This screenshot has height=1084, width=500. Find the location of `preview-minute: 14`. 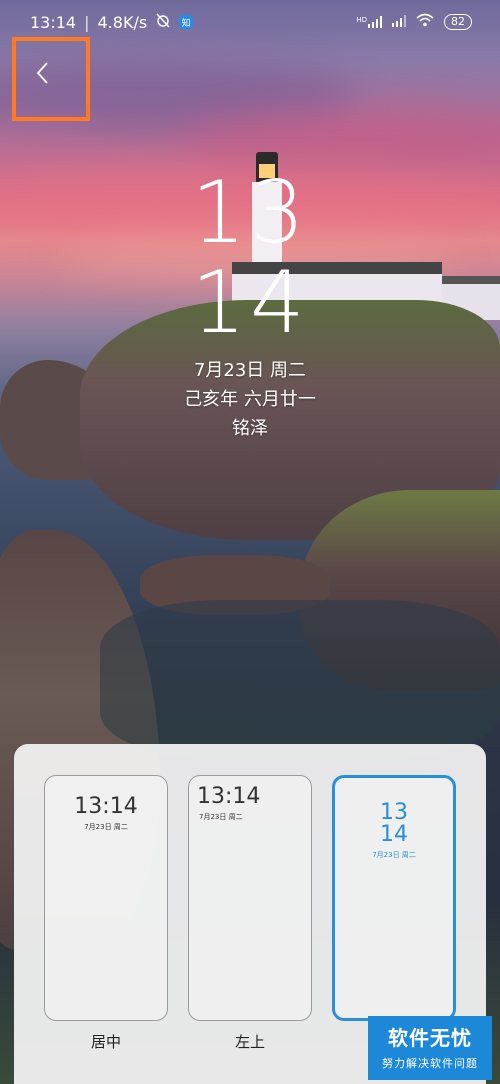

preview-minute: 14 is located at coordinates (394, 834).